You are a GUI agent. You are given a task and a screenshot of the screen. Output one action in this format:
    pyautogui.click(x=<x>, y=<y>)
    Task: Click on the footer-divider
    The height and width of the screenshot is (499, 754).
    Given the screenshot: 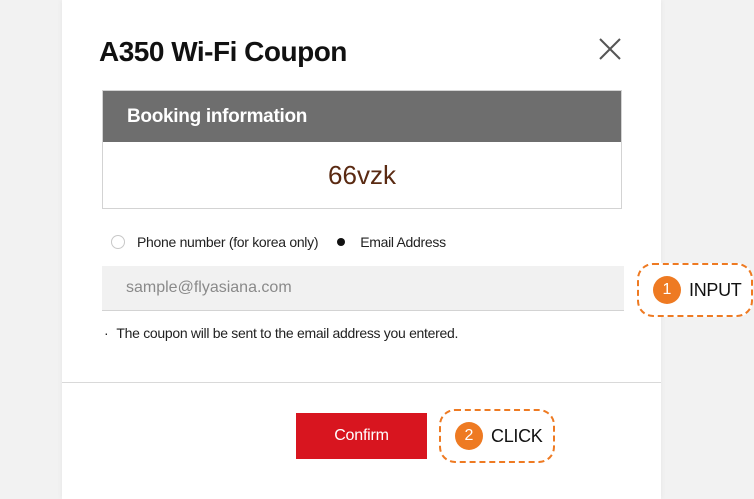 What is the action you would take?
    pyautogui.click(x=361, y=382)
    